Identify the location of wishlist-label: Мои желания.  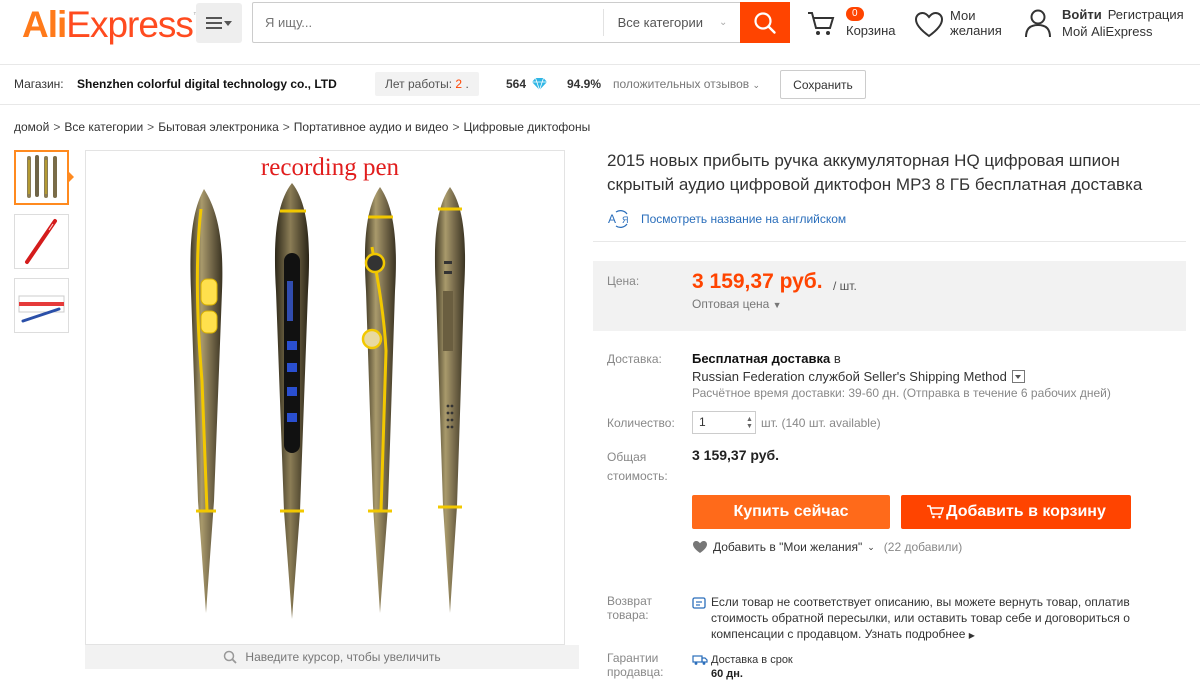
(976, 23).